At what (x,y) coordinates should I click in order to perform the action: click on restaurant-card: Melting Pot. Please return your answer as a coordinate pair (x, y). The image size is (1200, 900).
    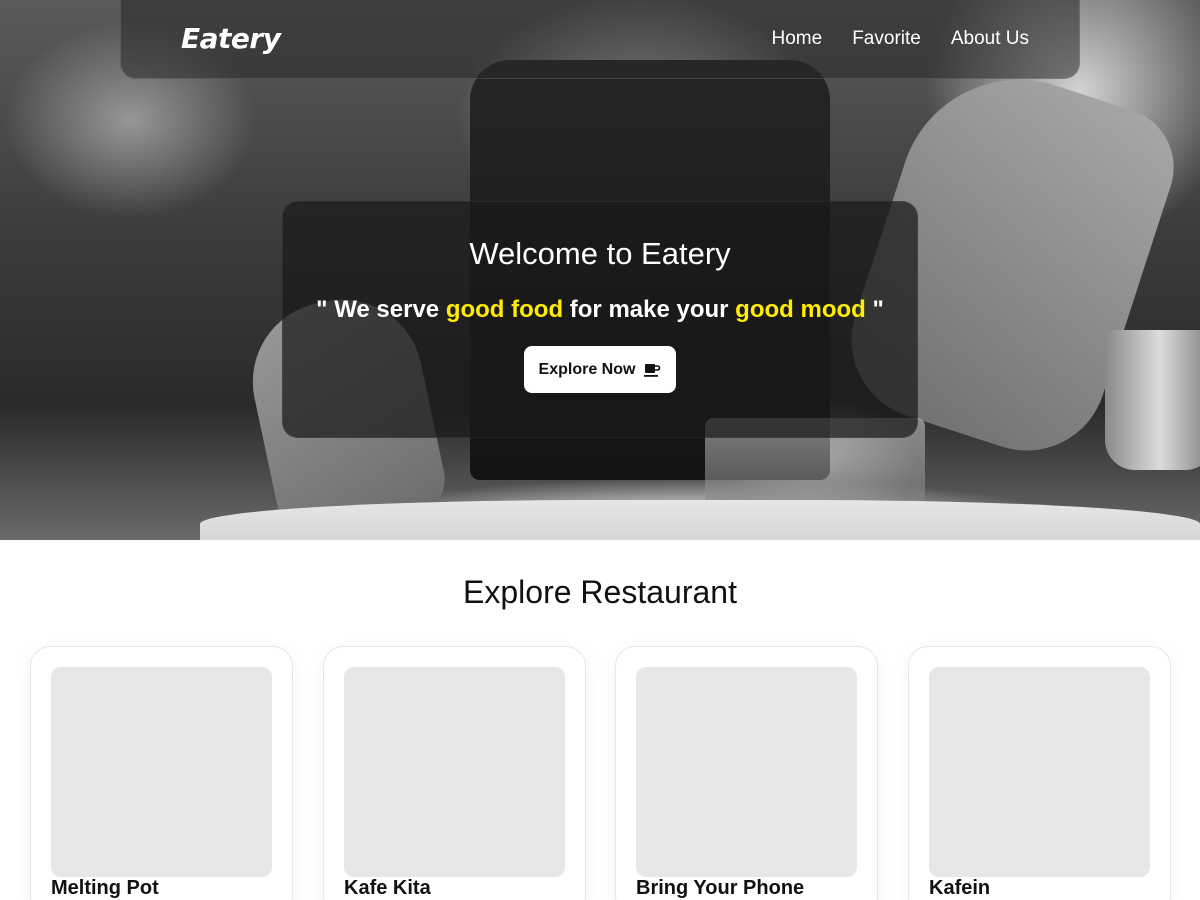
    Looking at the image, I should click on (161, 773).